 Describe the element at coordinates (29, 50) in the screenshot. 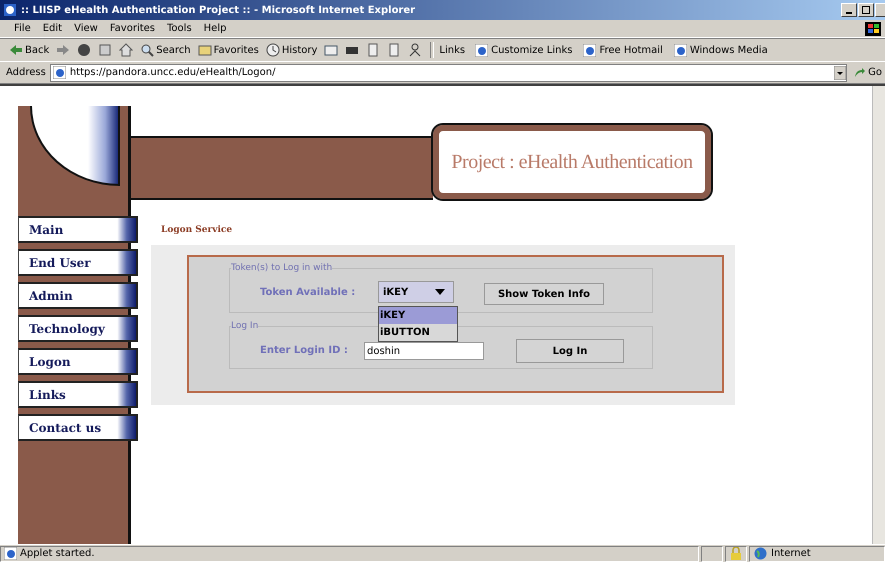

I see `back-button: Back` at that location.